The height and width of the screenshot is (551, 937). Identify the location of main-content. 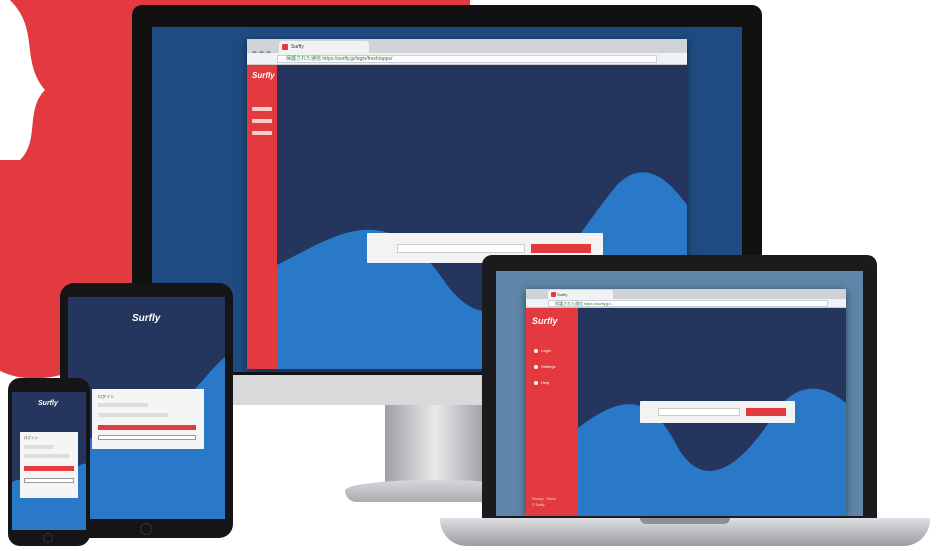
(712, 412).